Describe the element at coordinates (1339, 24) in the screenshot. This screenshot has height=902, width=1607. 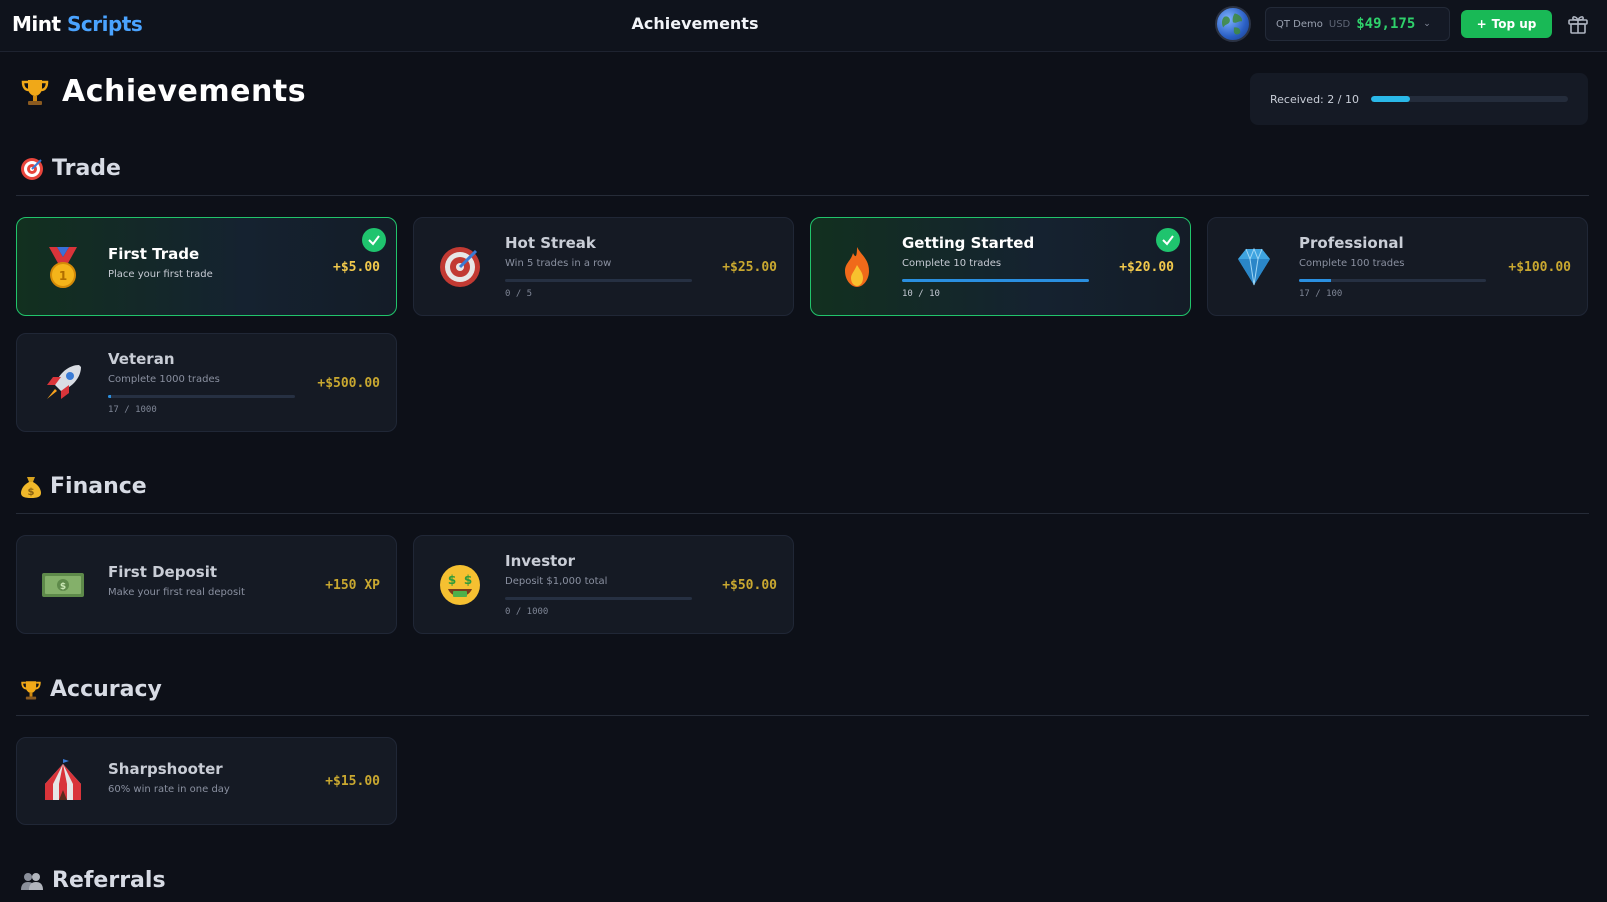
I see `account-currency: USD` at that location.